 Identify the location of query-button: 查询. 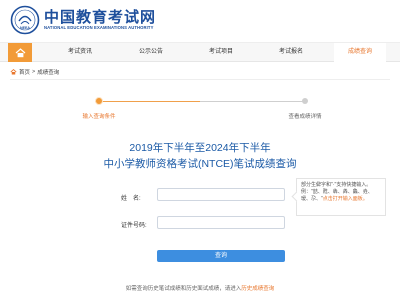
(221, 256).